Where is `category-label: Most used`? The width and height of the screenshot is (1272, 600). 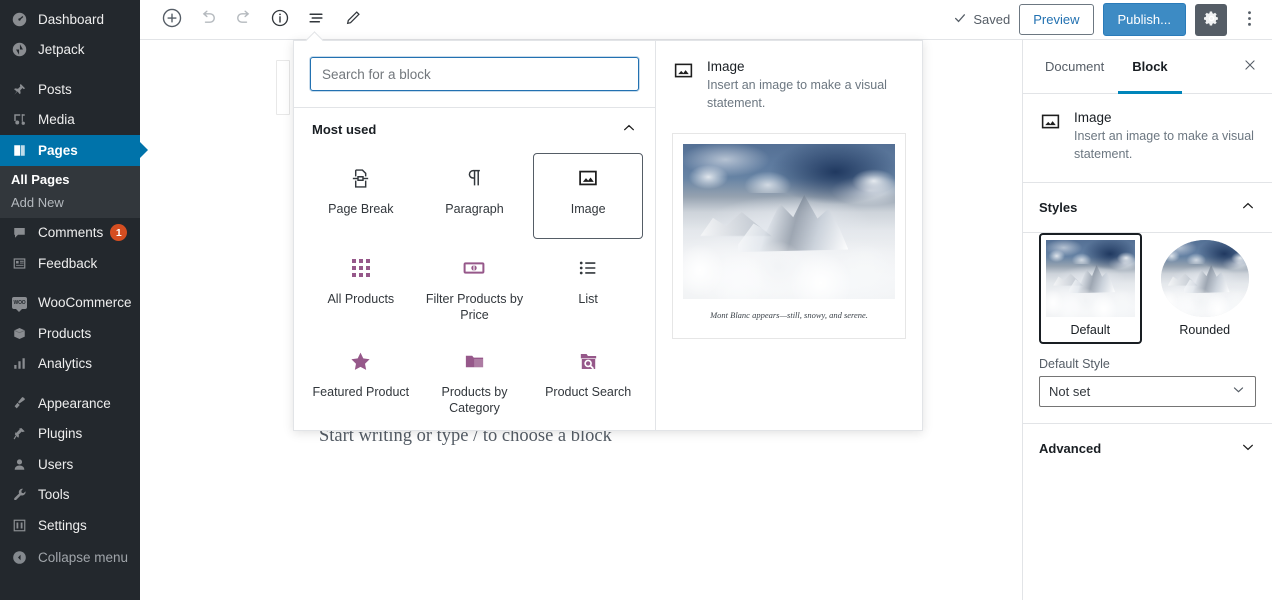 category-label: Most used is located at coordinates (344, 129).